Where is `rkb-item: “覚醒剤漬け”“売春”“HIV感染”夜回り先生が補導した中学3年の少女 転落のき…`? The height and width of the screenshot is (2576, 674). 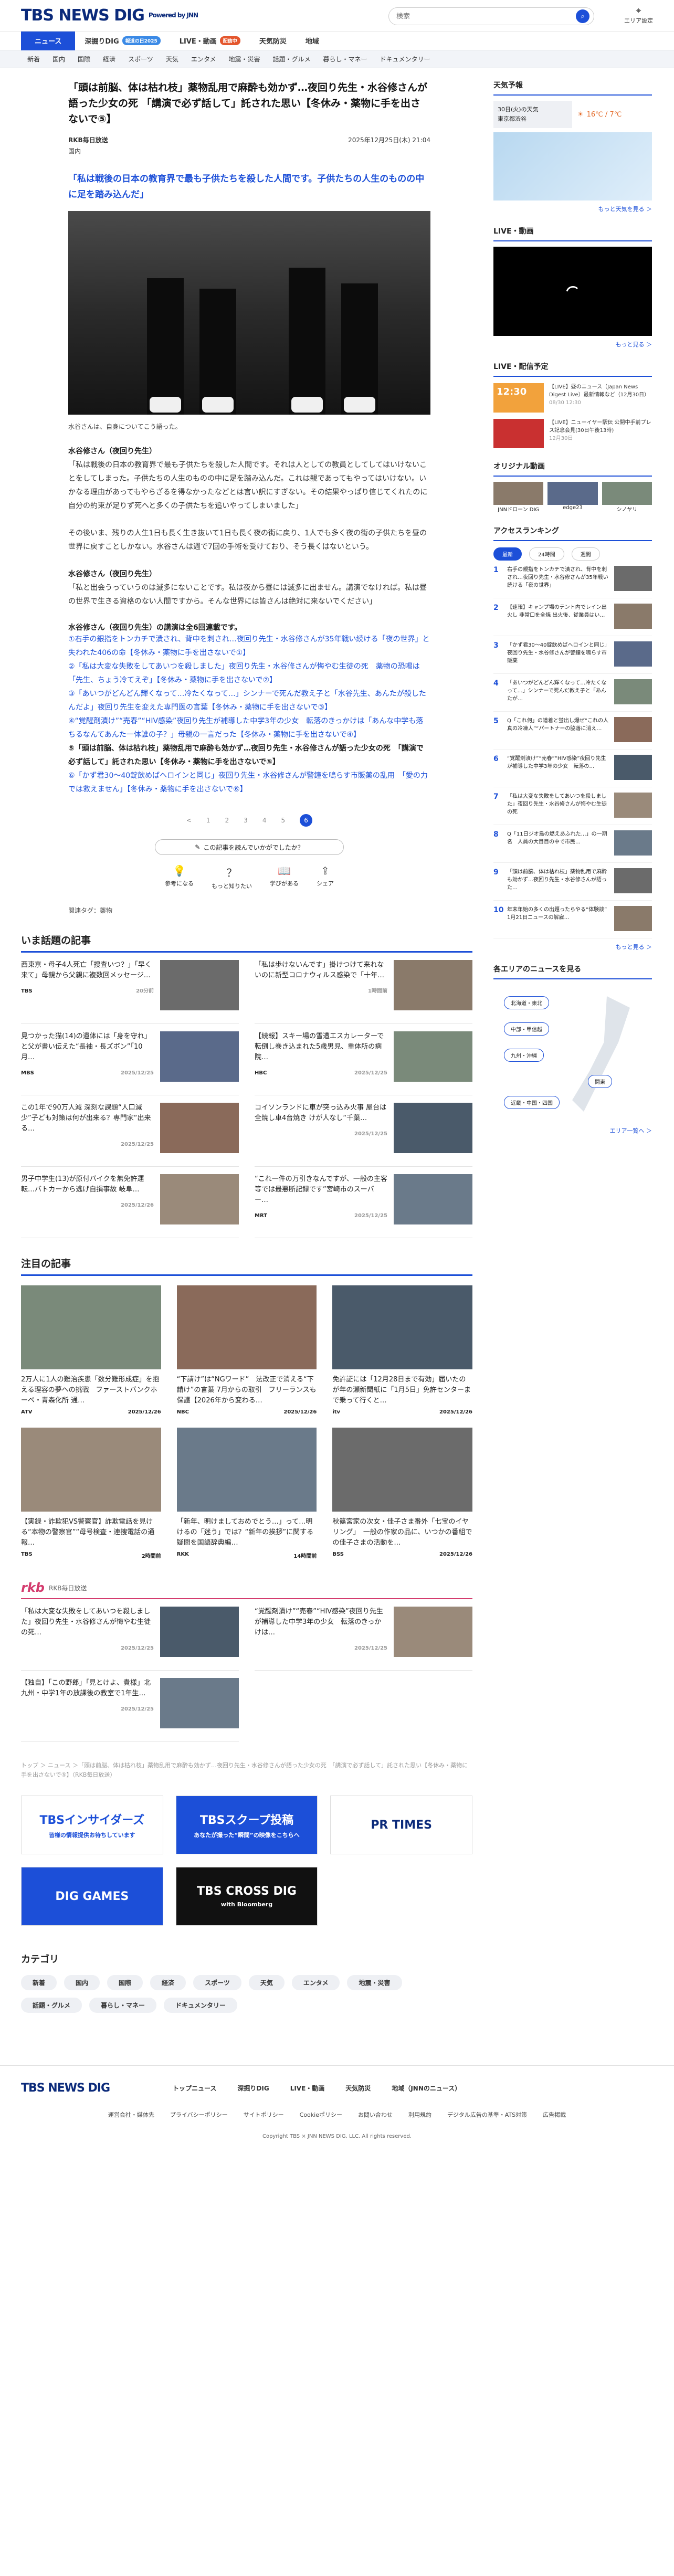
rkb-item: “覚醒剤漬け”“売春”“HIV感染”夜回り先生が補導した中学3年の少女 転落のき… is located at coordinates (363, 1635).